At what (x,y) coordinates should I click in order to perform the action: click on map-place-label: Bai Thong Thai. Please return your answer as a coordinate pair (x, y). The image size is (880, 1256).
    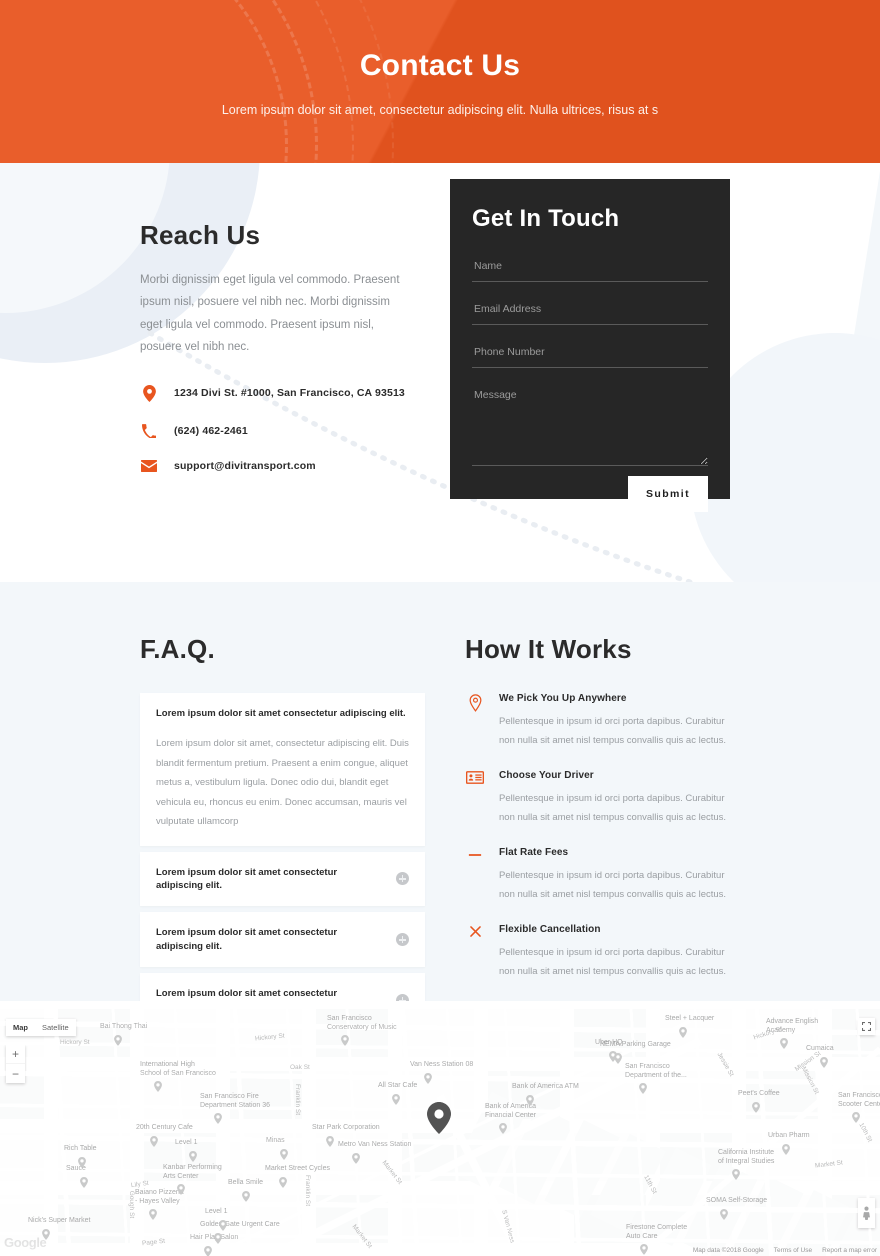
    Looking at the image, I should click on (123, 1027).